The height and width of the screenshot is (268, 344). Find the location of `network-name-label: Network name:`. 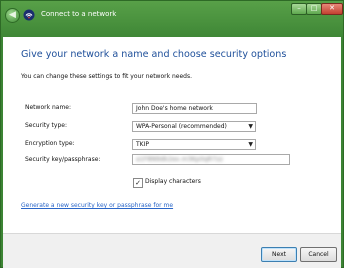

network-name-label: Network name: is located at coordinates (48, 107).